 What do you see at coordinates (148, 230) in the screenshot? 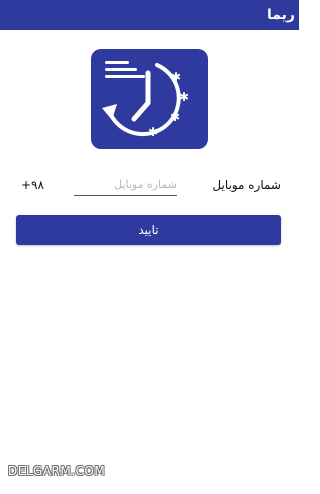
I see `confirm-button: تایید` at bounding box center [148, 230].